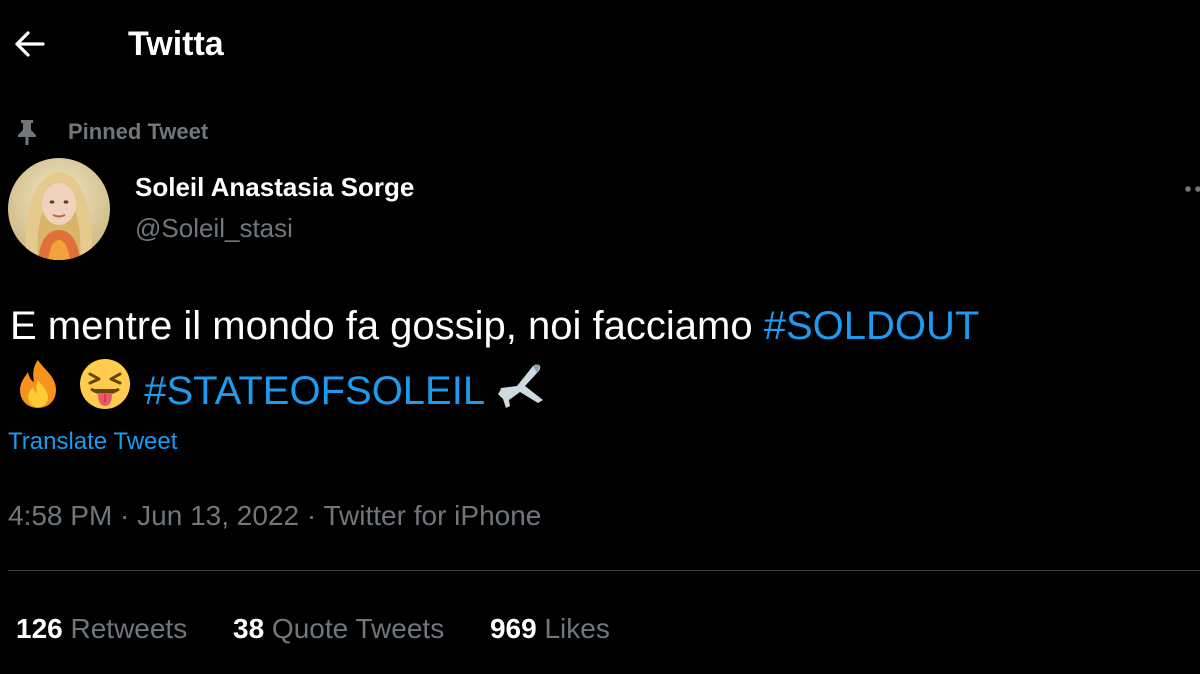  I want to click on airplane-emoji-icon, so click(520, 386).